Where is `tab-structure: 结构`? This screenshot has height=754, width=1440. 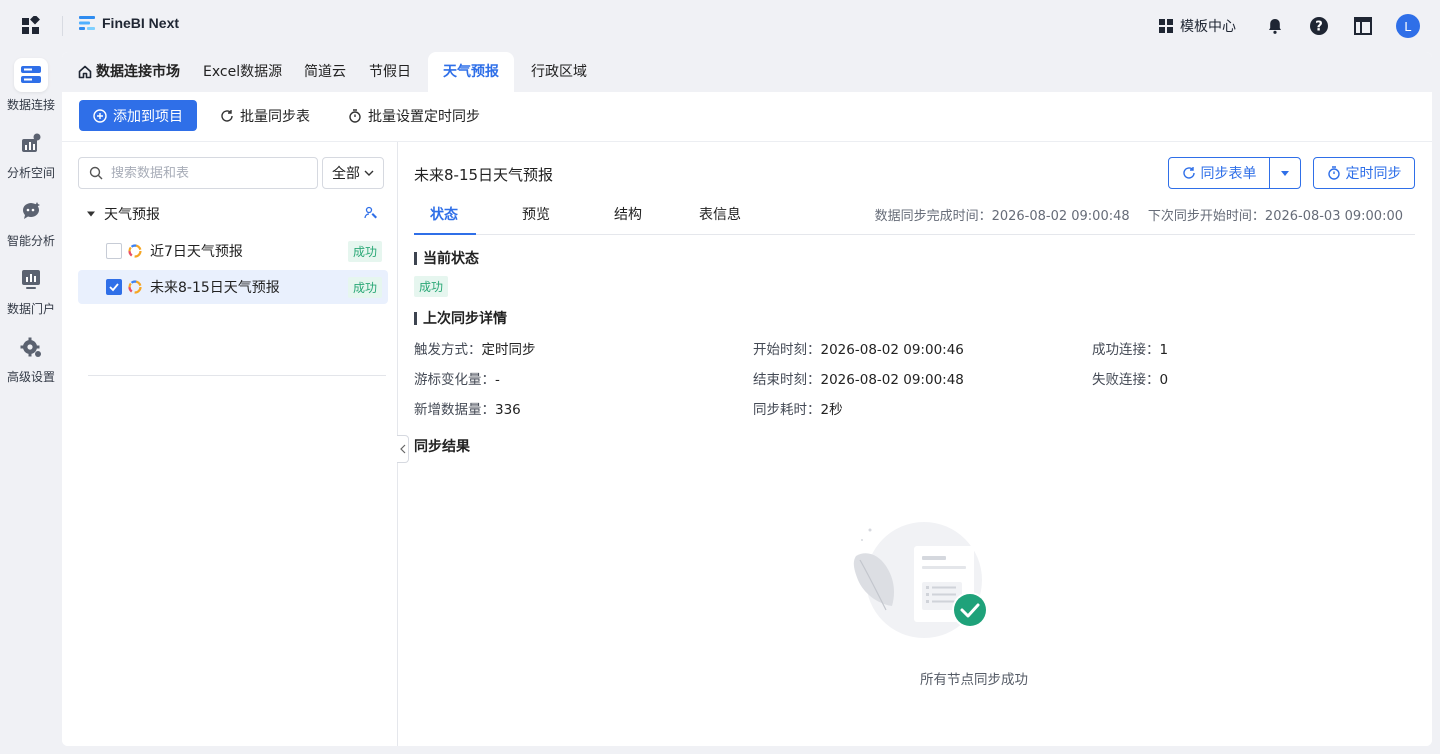 tab-structure: 结构 is located at coordinates (628, 214).